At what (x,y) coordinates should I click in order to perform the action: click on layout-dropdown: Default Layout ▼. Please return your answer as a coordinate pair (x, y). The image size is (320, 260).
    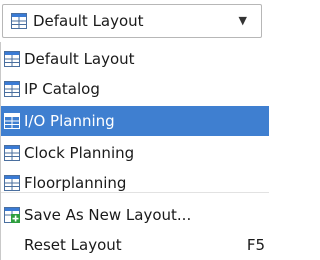
    Looking at the image, I should click on (132, 21).